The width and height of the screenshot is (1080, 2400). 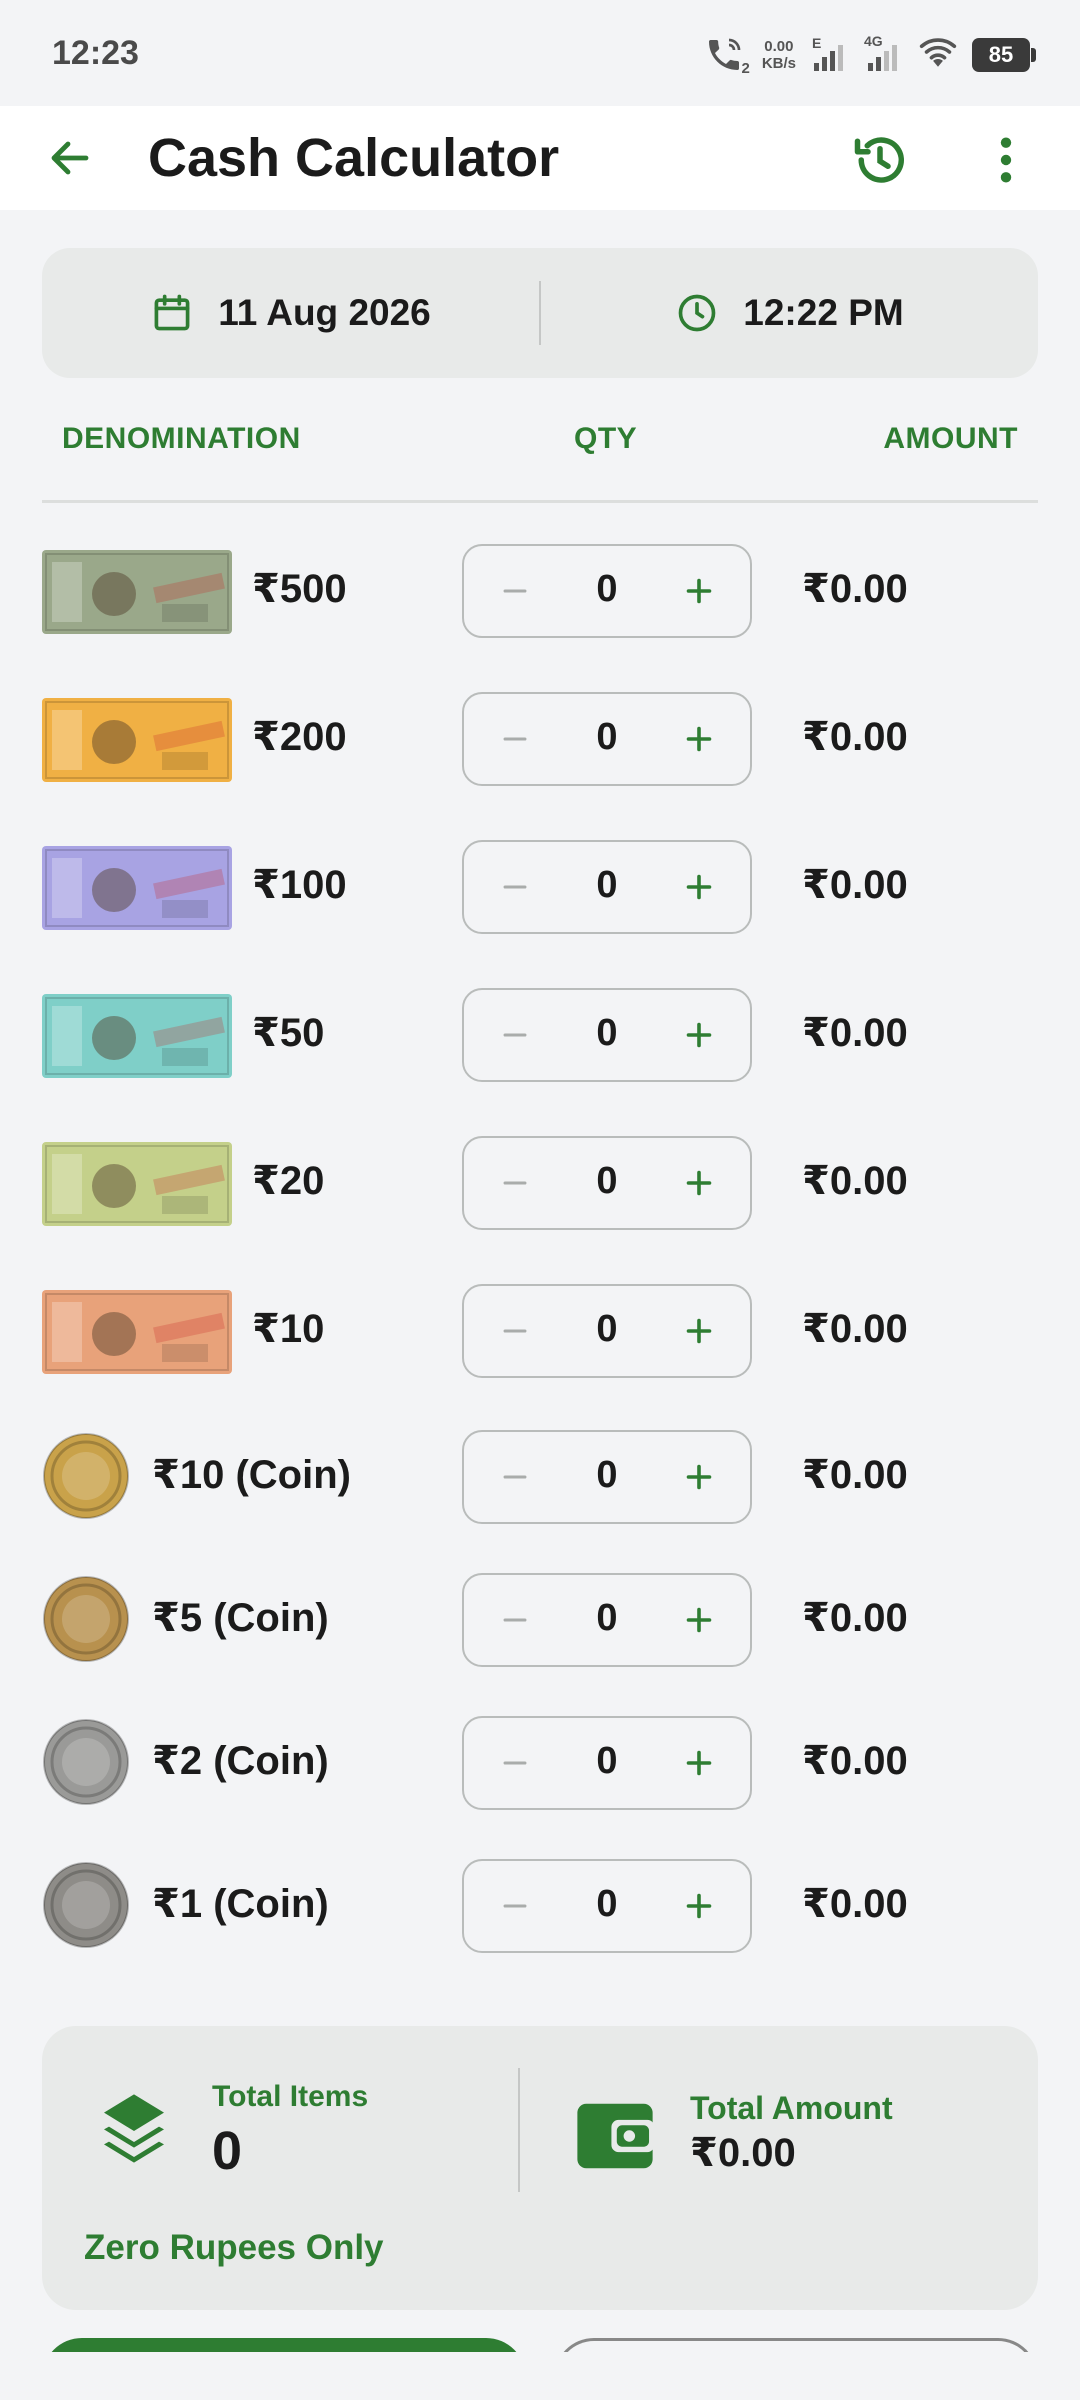 What do you see at coordinates (540, 2376) in the screenshot?
I see `bottom-clip` at bounding box center [540, 2376].